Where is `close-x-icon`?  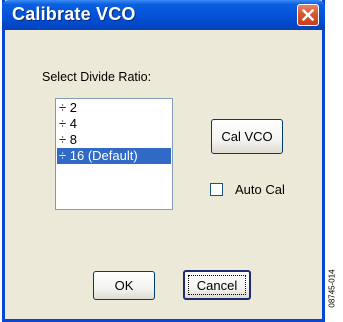
close-x-icon is located at coordinates (308, 15).